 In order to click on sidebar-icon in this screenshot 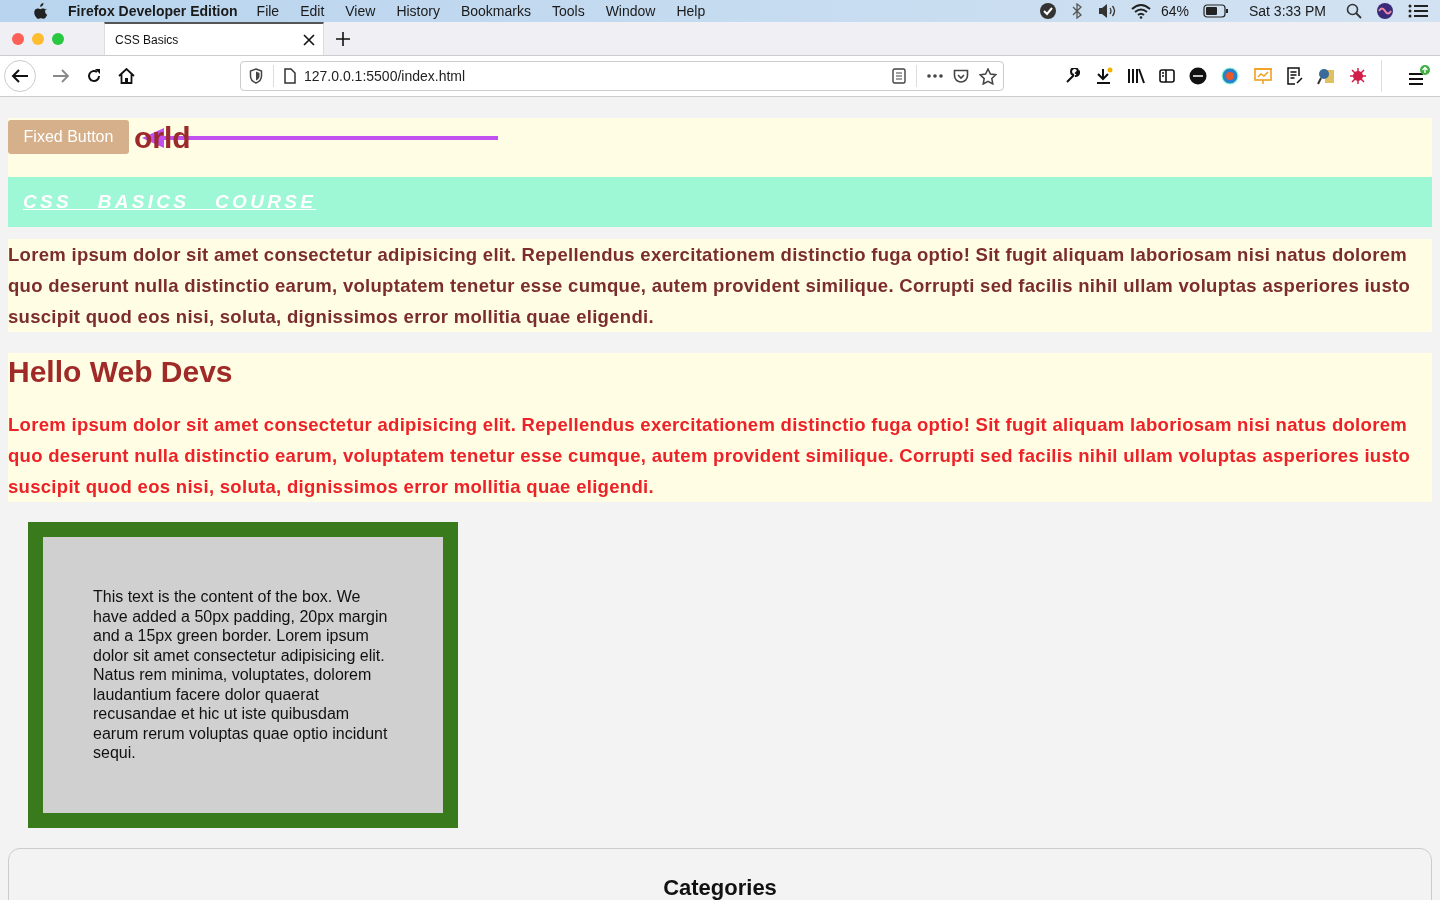, I will do `click(1167, 76)`.